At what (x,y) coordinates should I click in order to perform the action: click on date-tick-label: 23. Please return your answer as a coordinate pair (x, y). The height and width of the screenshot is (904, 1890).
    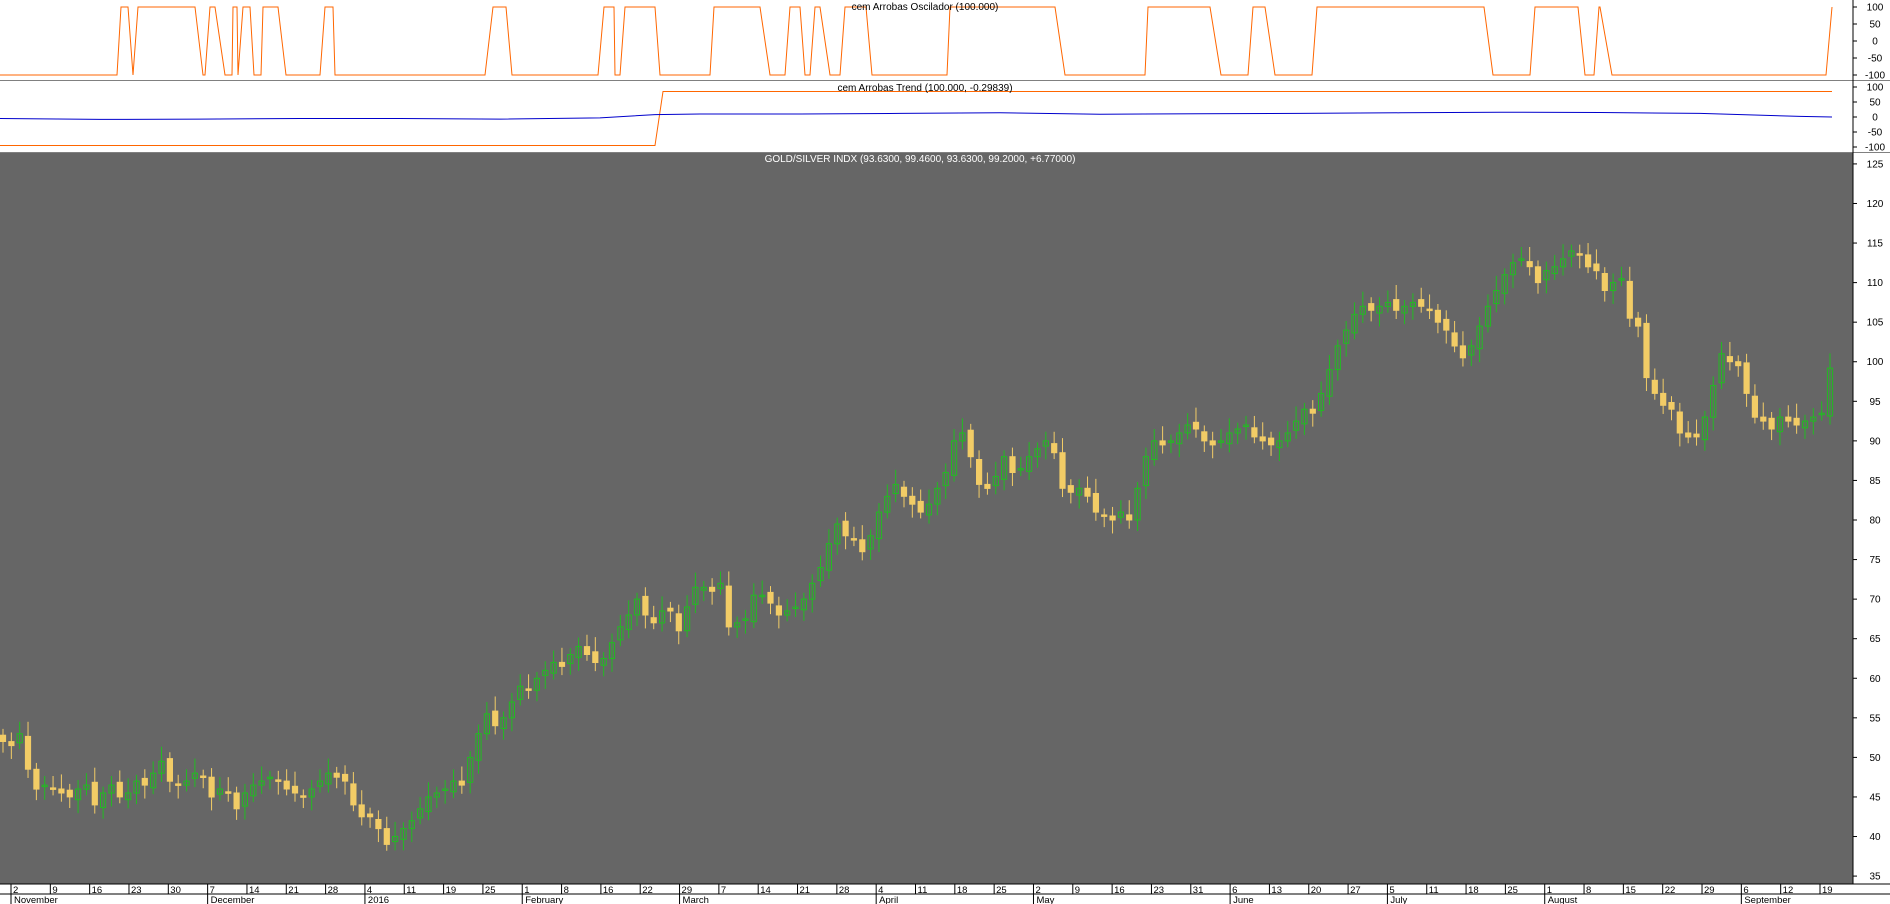
    Looking at the image, I should click on (1158, 890).